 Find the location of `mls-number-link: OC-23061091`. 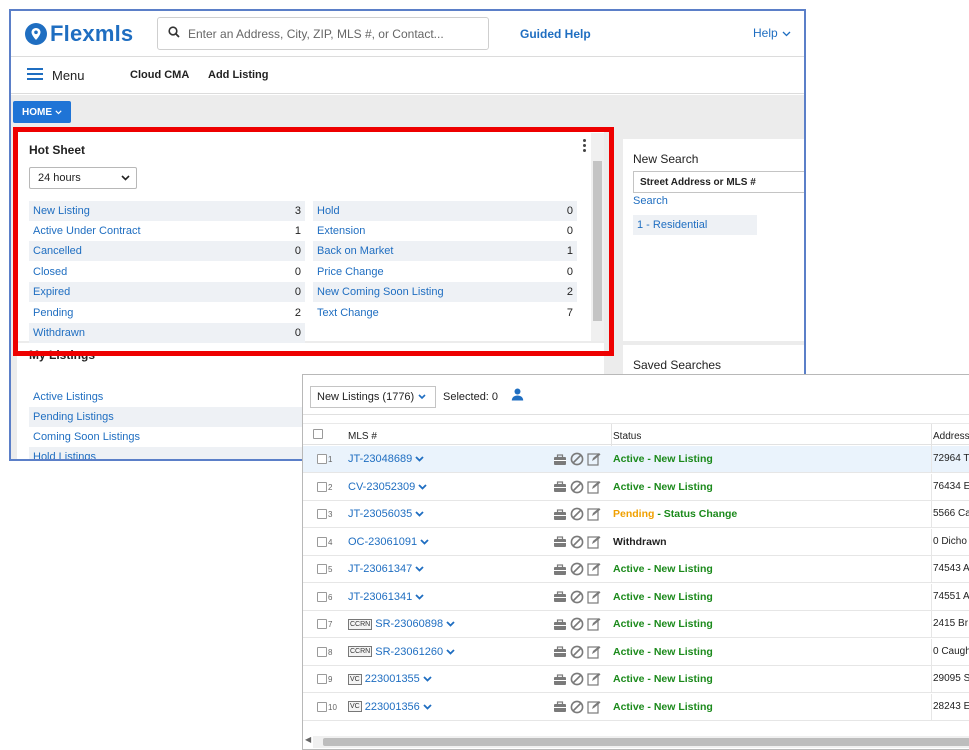

mls-number-link: OC-23061091 is located at coordinates (388, 542).